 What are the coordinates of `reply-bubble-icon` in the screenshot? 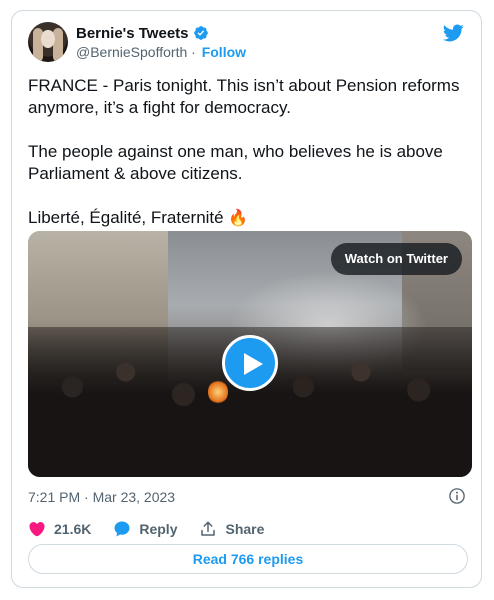 It's located at (122, 529).